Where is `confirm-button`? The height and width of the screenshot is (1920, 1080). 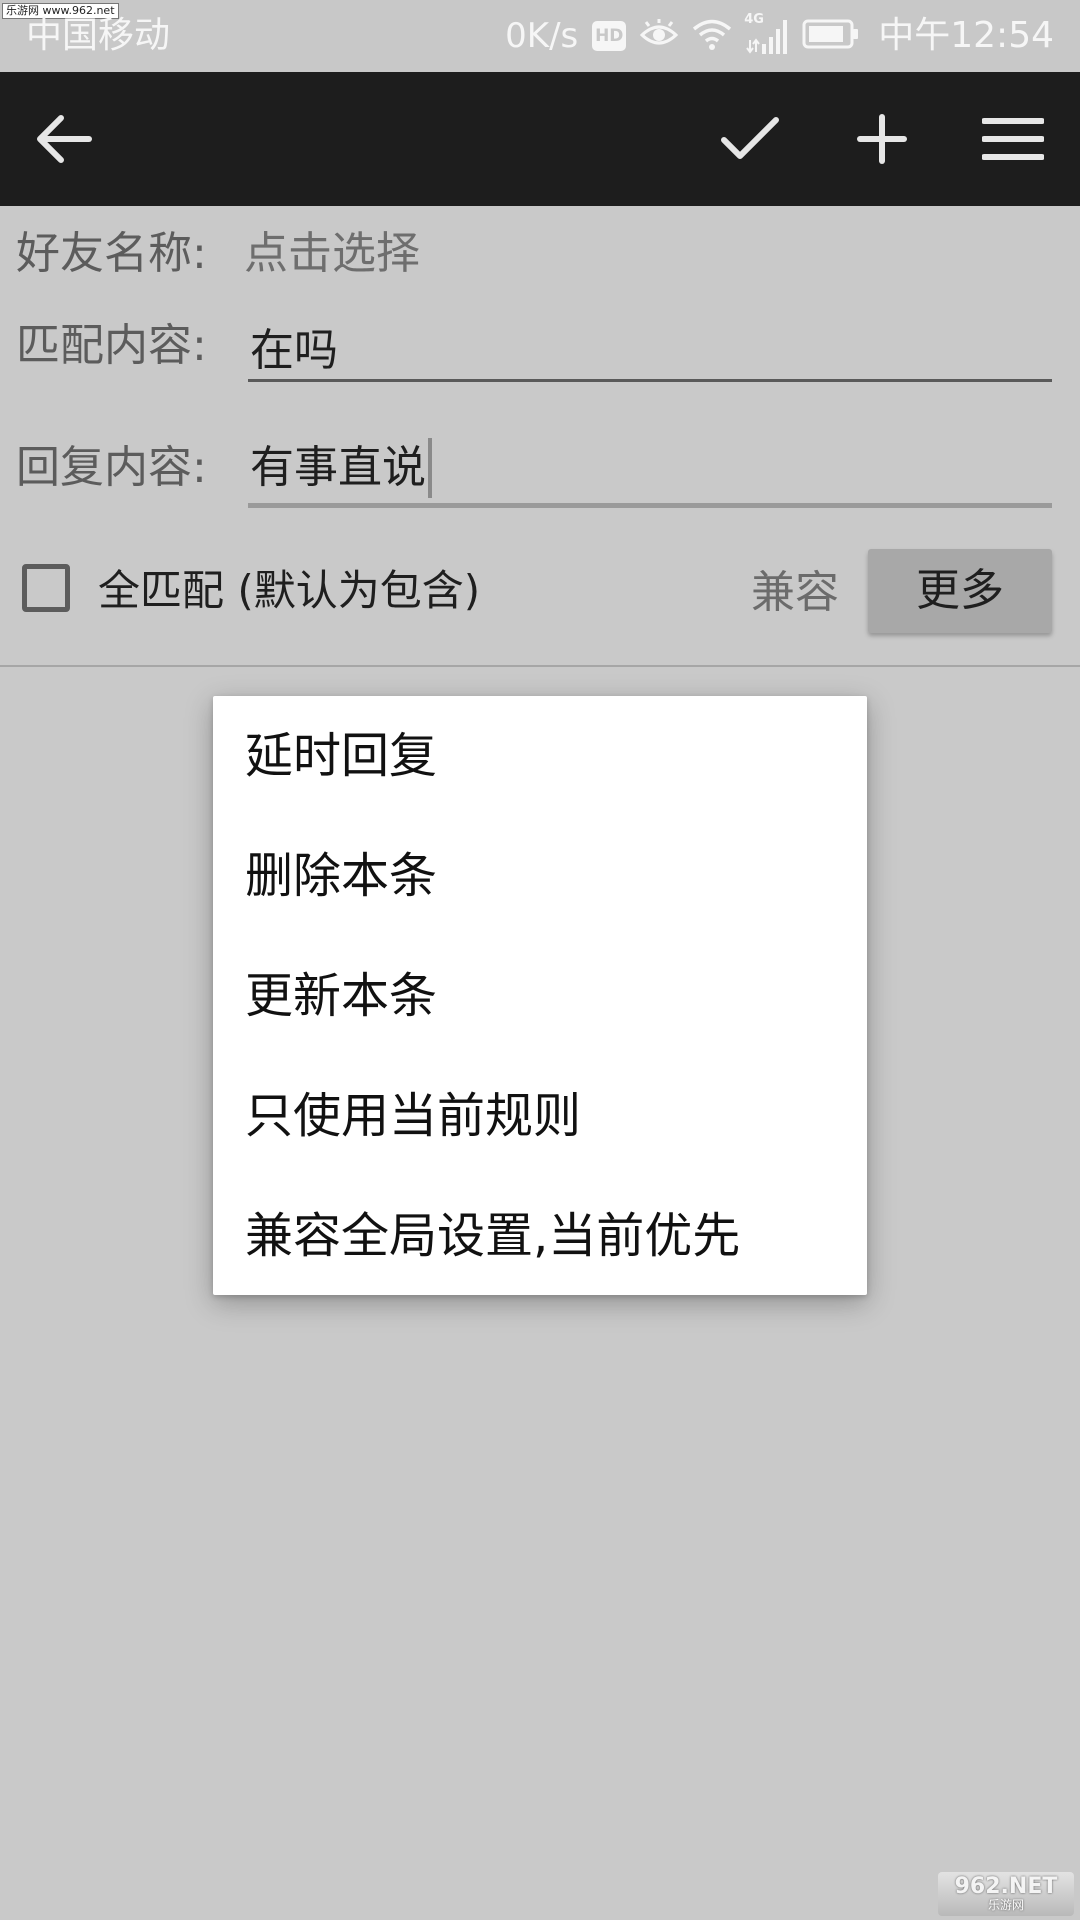
confirm-button is located at coordinates (750, 139).